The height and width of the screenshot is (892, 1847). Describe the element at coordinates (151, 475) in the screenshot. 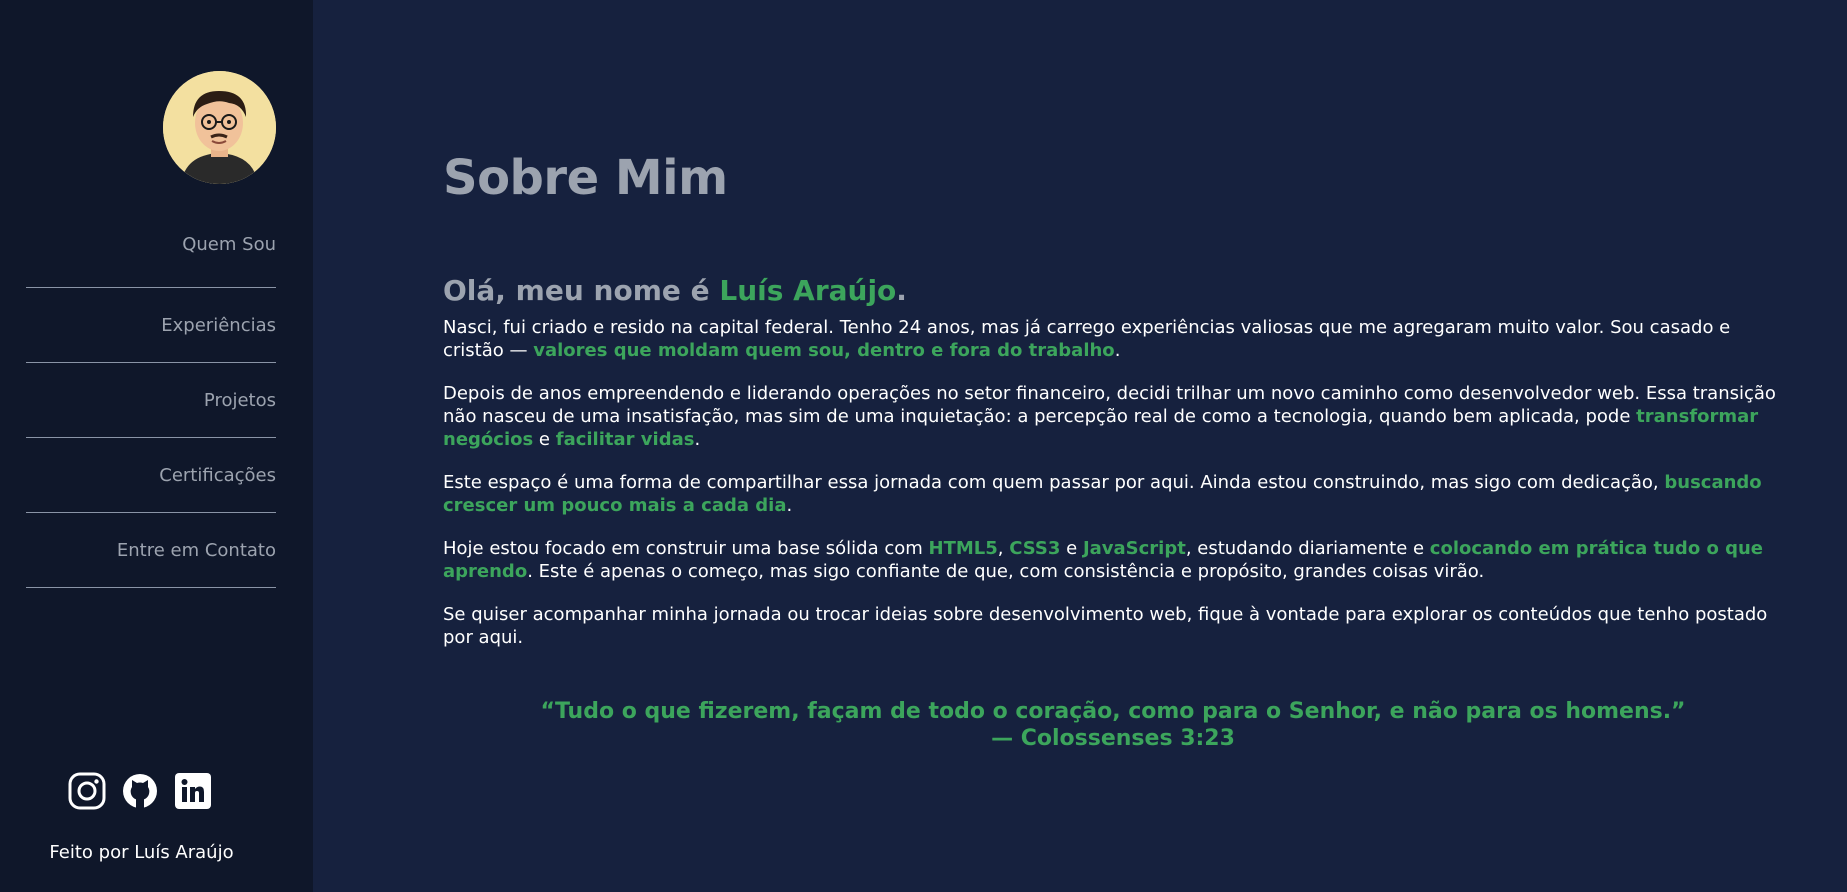

I see `nav-item-certificacoes: Certificações` at that location.